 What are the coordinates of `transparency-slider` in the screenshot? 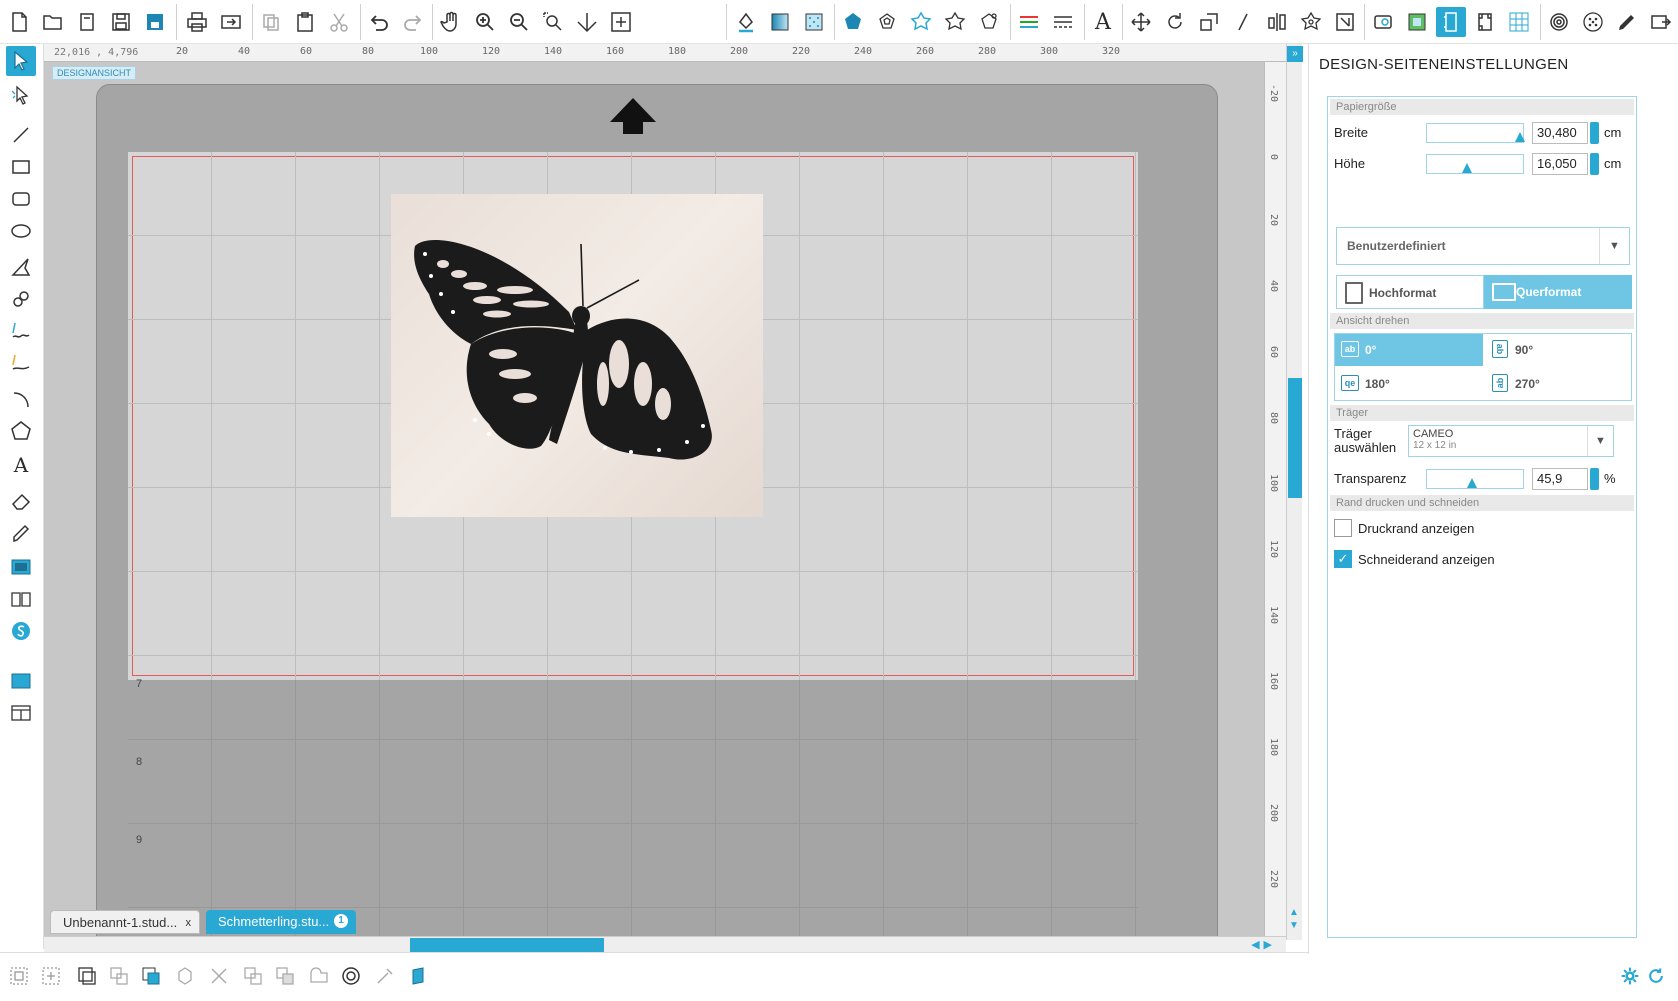 It's located at (1475, 479).